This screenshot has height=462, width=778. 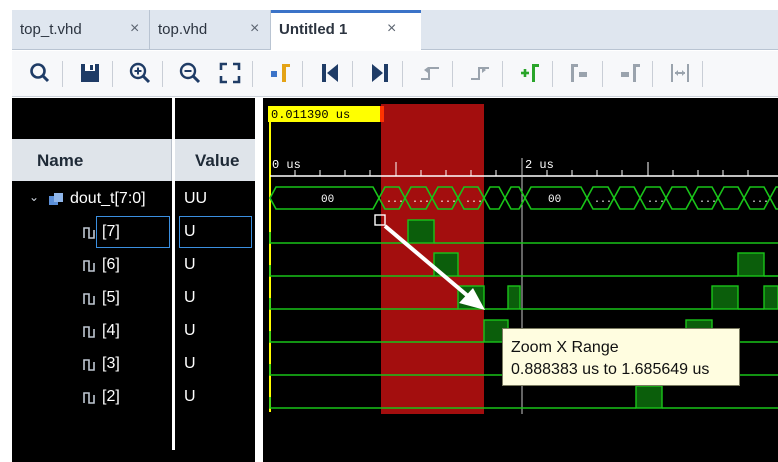 What do you see at coordinates (111, 232) in the screenshot?
I see `signal-name-bit-7: [7]` at bounding box center [111, 232].